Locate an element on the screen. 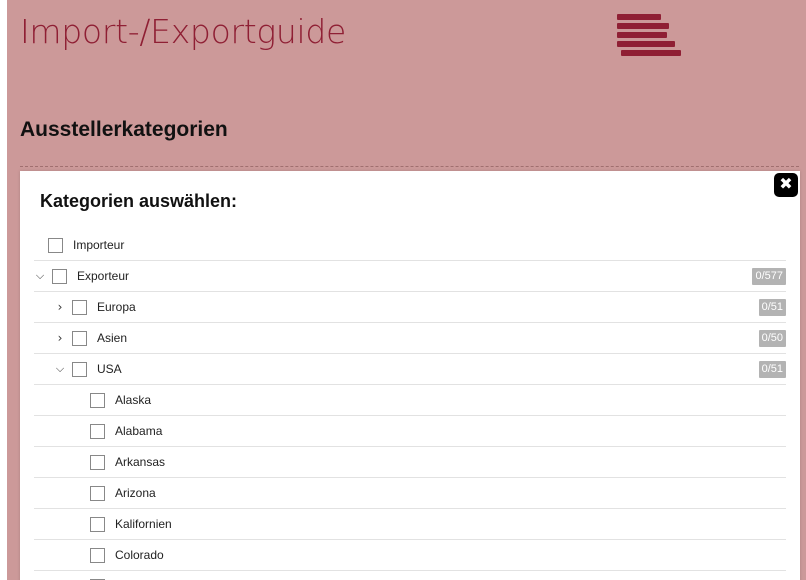 The width and height of the screenshot is (806, 580). tree-label: Exporteur is located at coordinates (103, 276).